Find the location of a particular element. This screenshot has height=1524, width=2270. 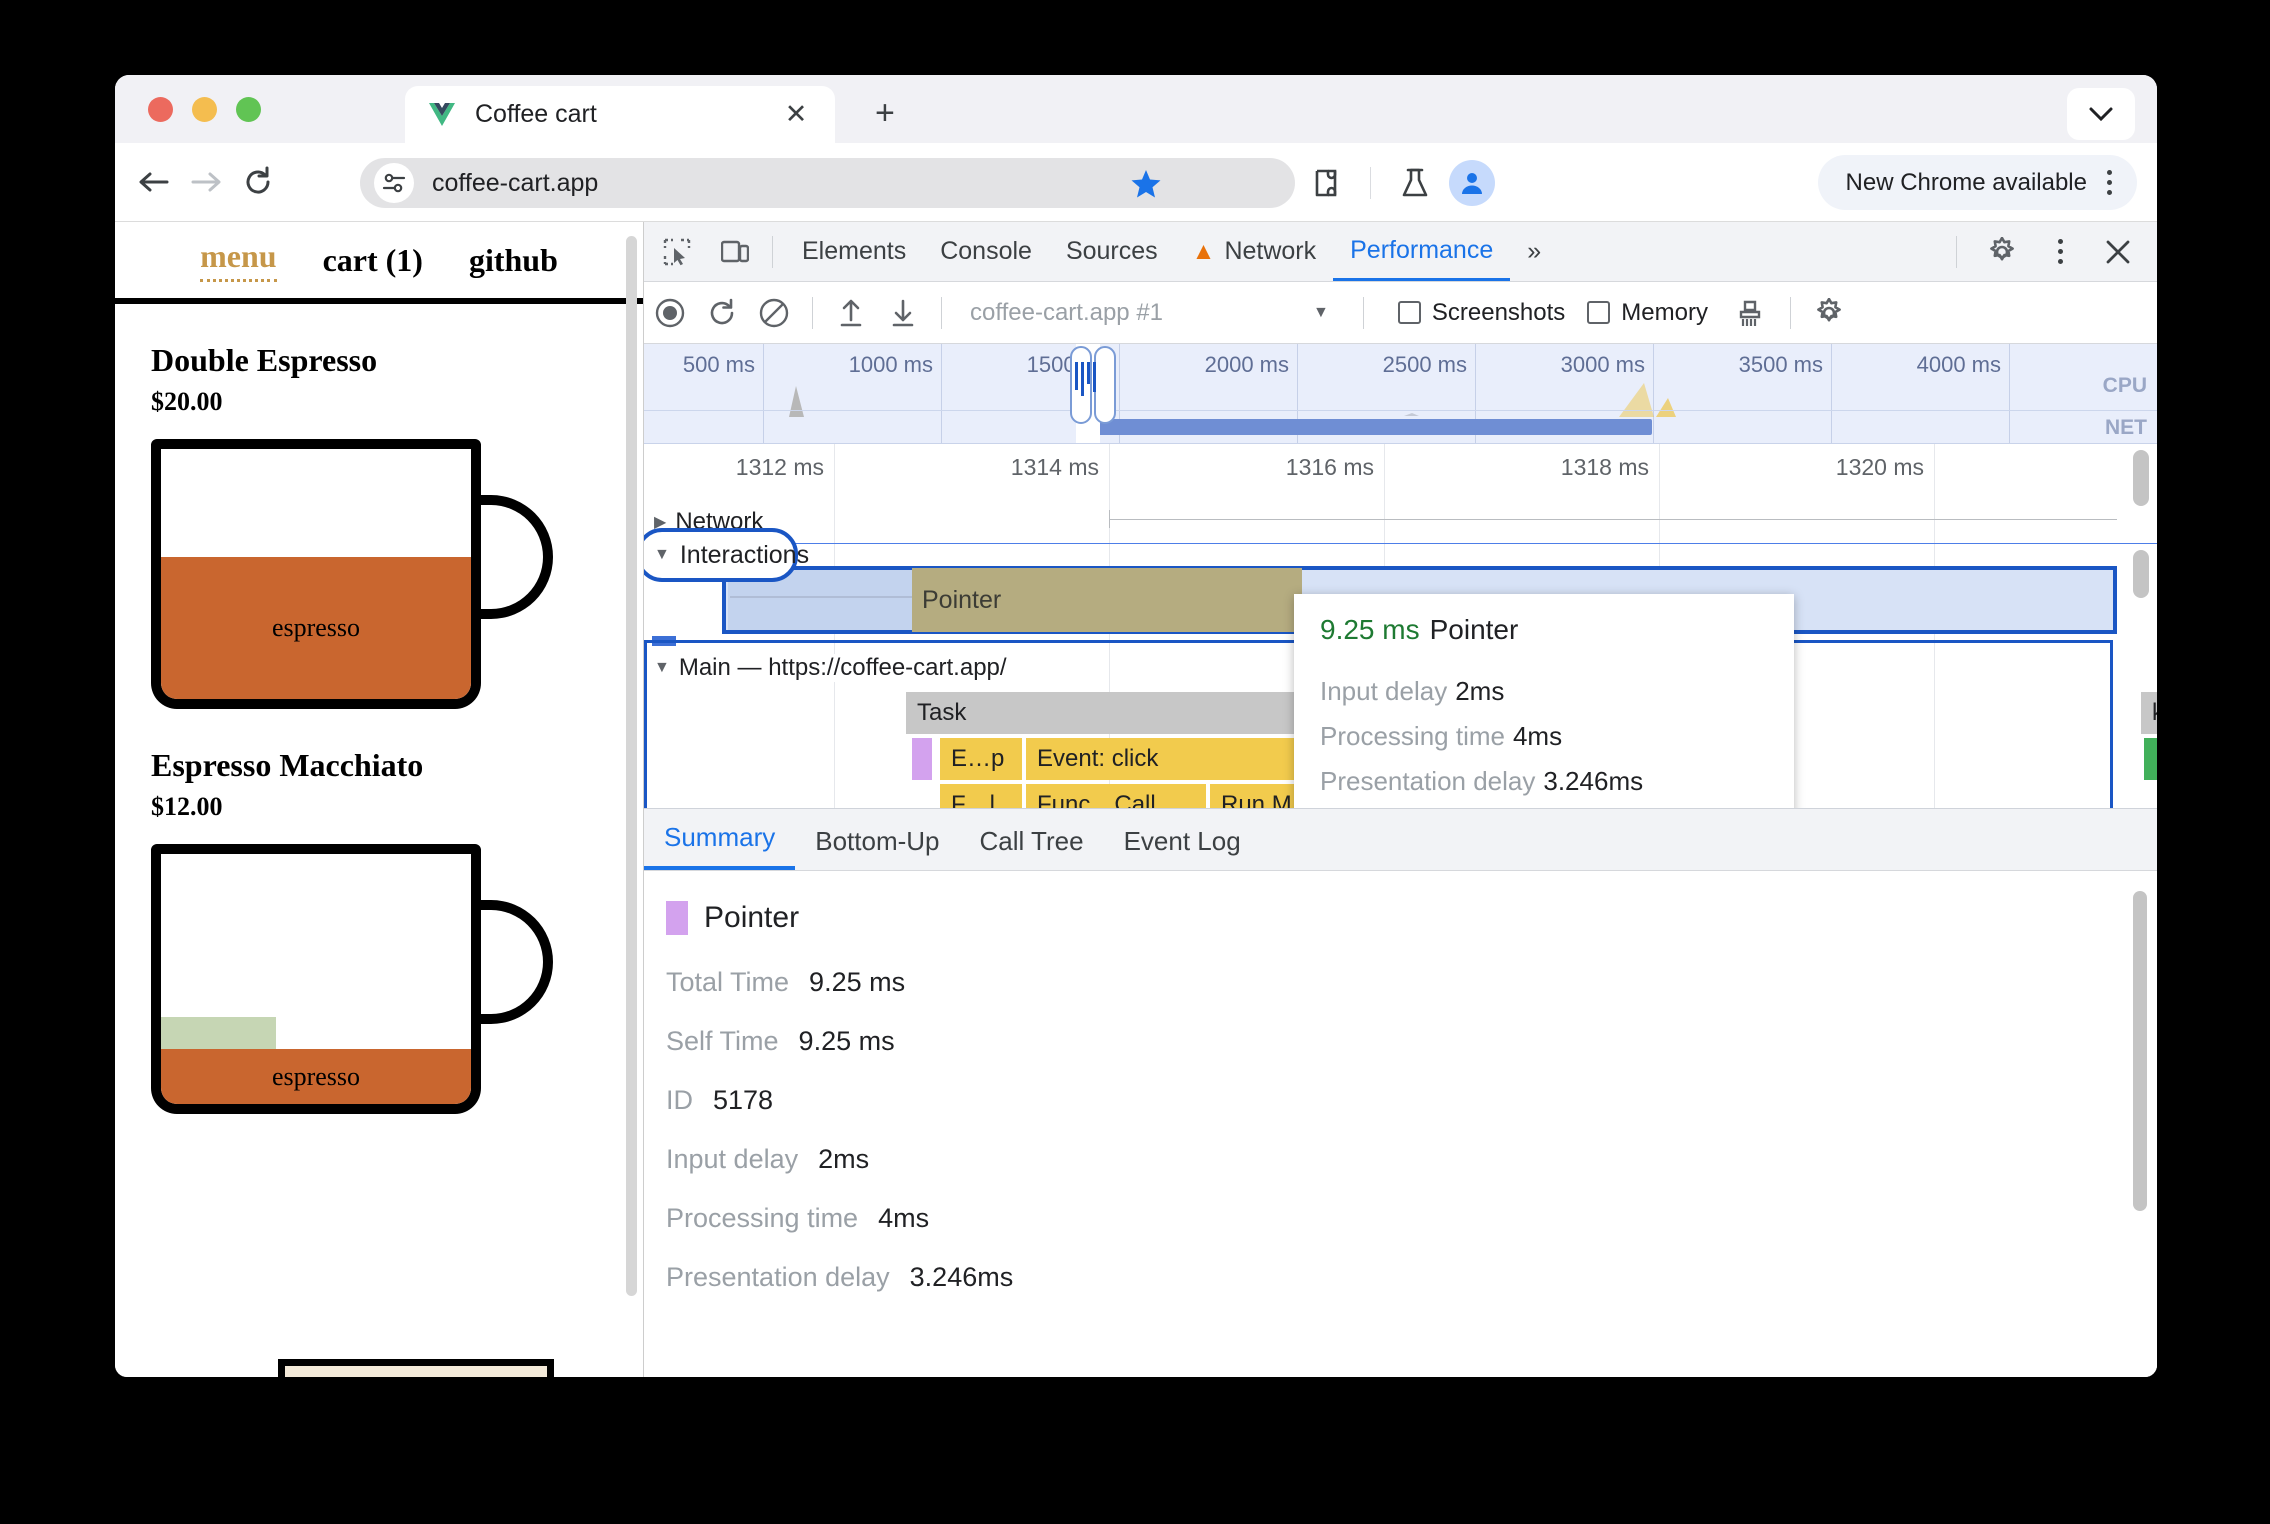

profile-avatar is located at coordinates (1472, 183).